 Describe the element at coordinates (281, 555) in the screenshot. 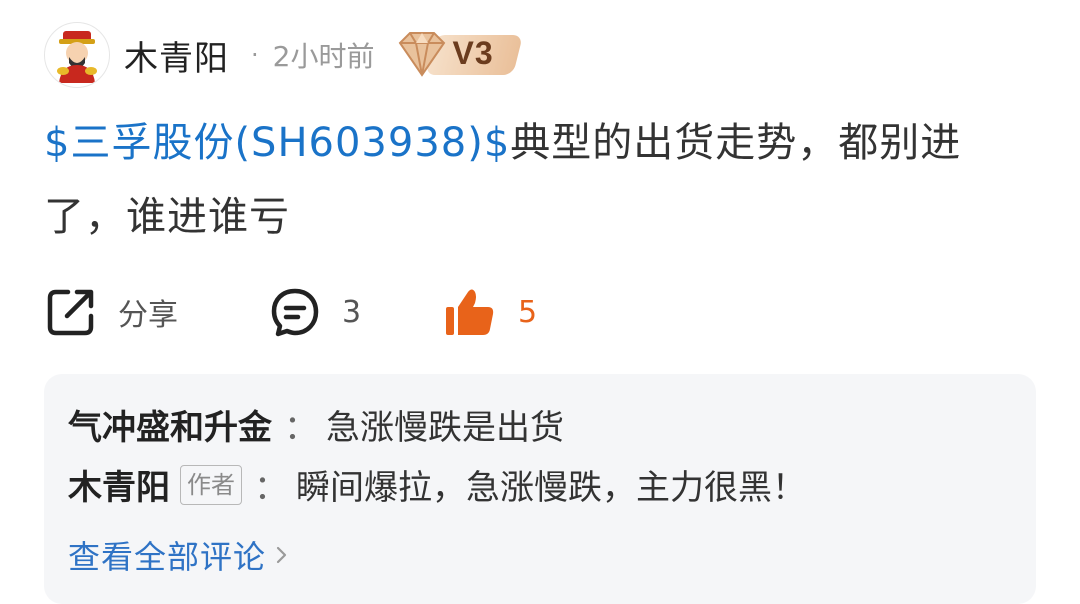

I see `chevron-right-icon` at that location.